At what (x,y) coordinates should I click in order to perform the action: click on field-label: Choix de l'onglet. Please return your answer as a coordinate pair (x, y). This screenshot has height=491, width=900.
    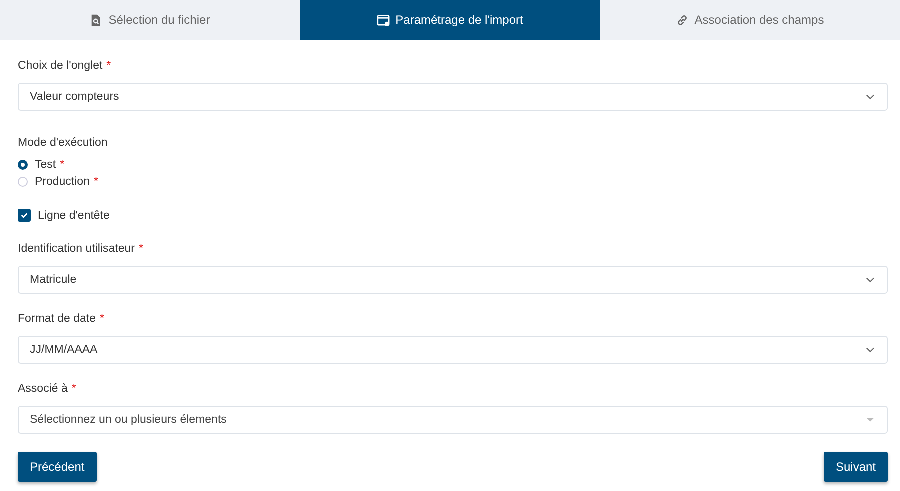
    Looking at the image, I should click on (60, 66).